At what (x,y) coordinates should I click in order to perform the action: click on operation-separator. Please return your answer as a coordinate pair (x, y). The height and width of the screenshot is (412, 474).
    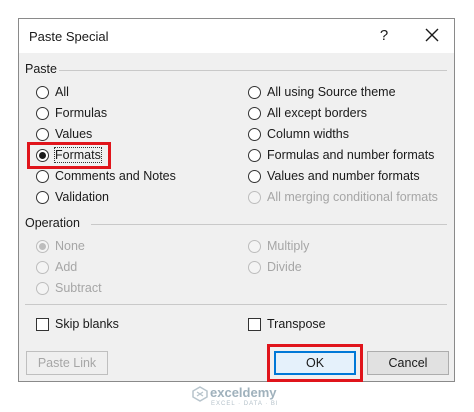
    Looking at the image, I should click on (269, 224).